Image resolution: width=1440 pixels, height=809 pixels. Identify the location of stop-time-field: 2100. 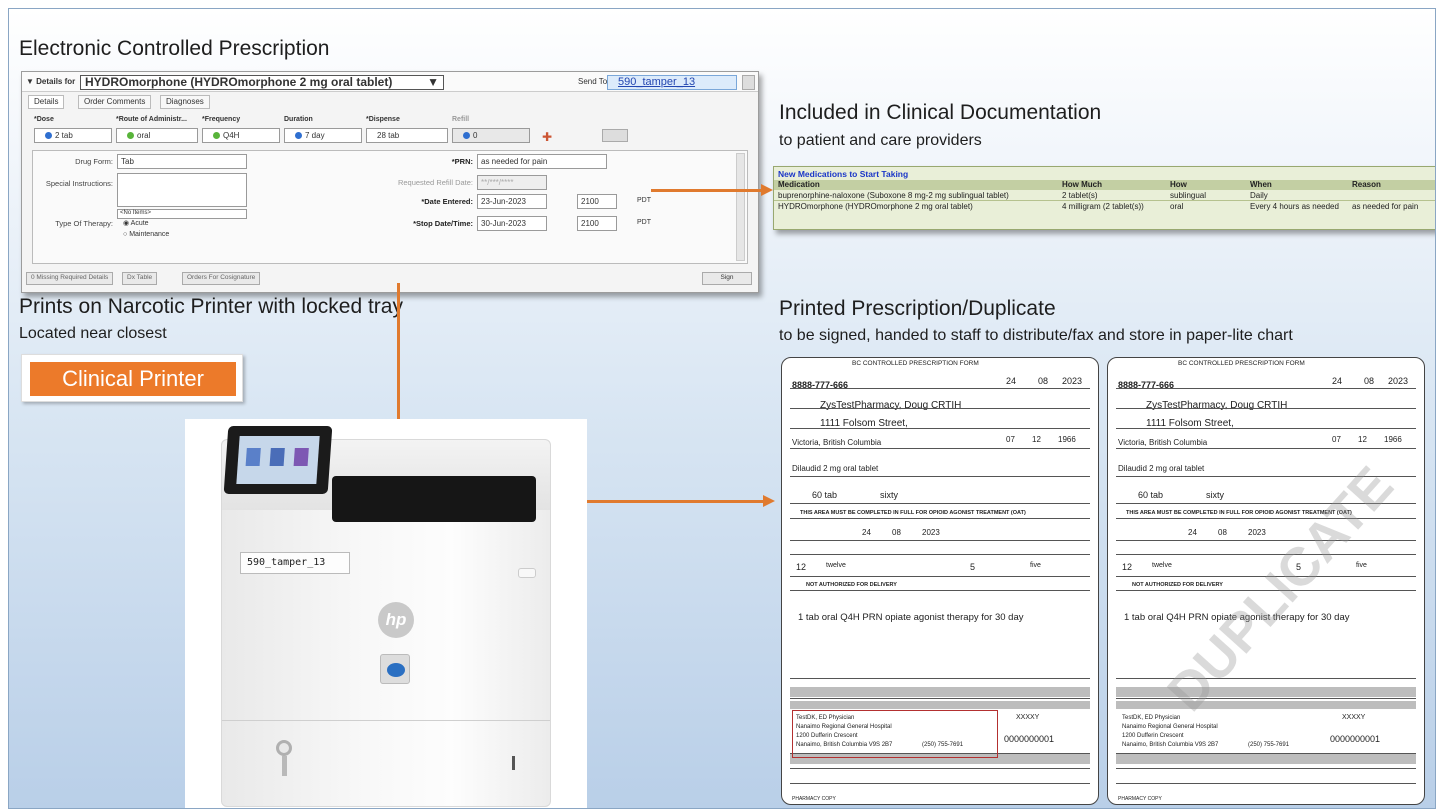
(597, 223).